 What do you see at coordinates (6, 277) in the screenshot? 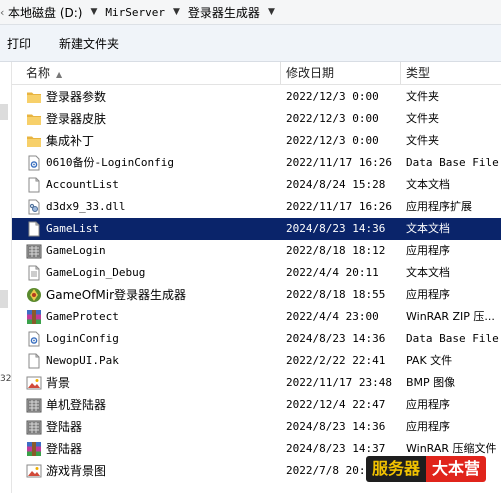
I see `navigation-pane: 32` at bounding box center [6, 277].